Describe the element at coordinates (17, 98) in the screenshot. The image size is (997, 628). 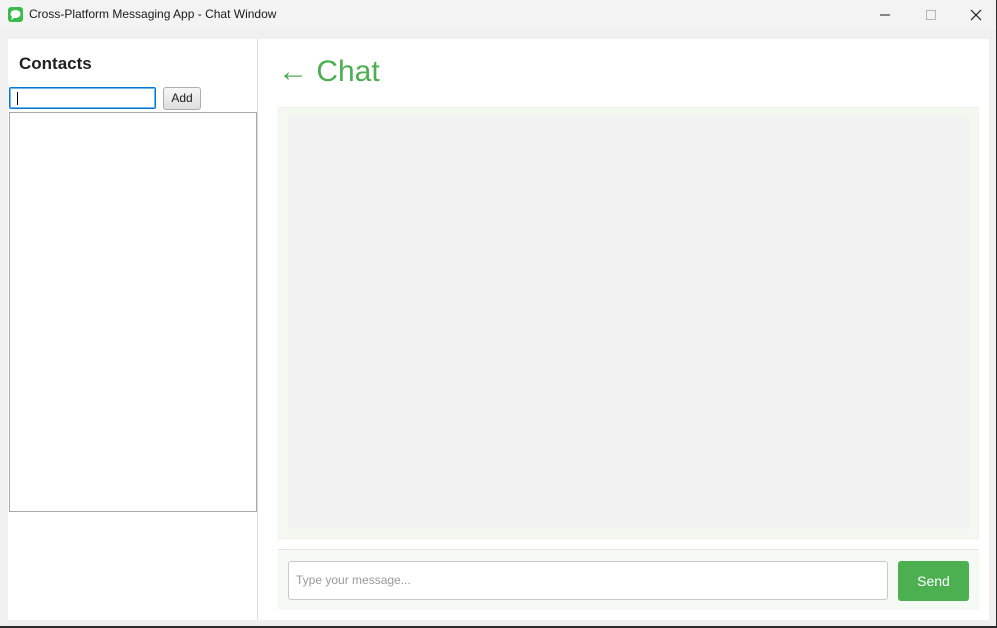
I see `text-caret` at that location.